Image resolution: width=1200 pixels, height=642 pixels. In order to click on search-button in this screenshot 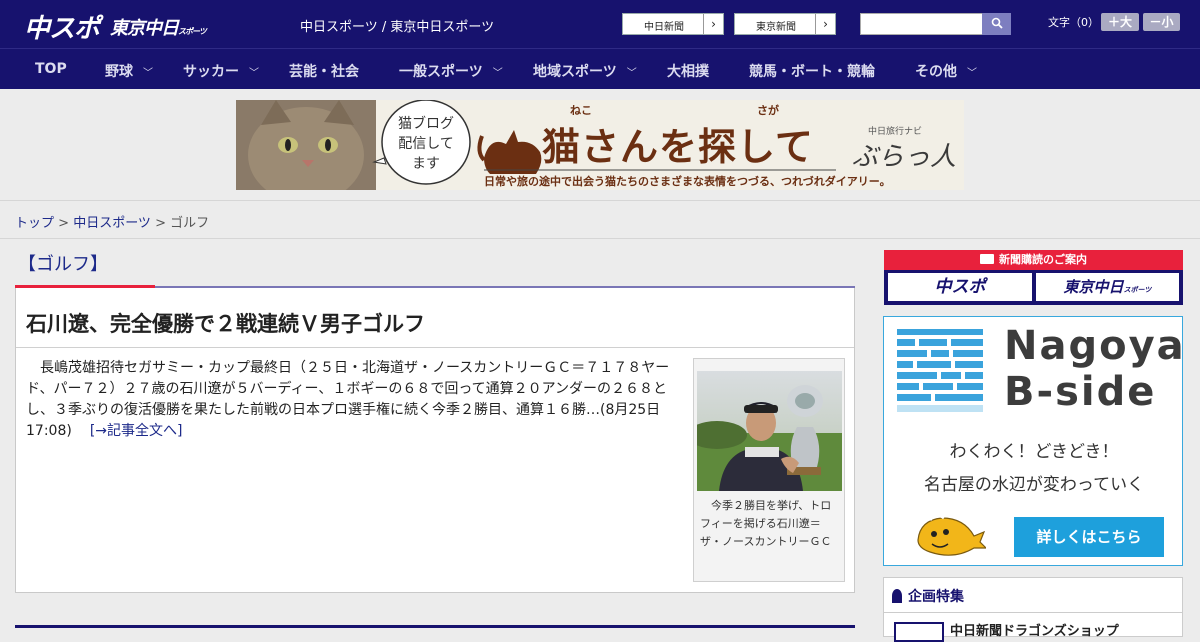, I will do `click(996, 24)`.